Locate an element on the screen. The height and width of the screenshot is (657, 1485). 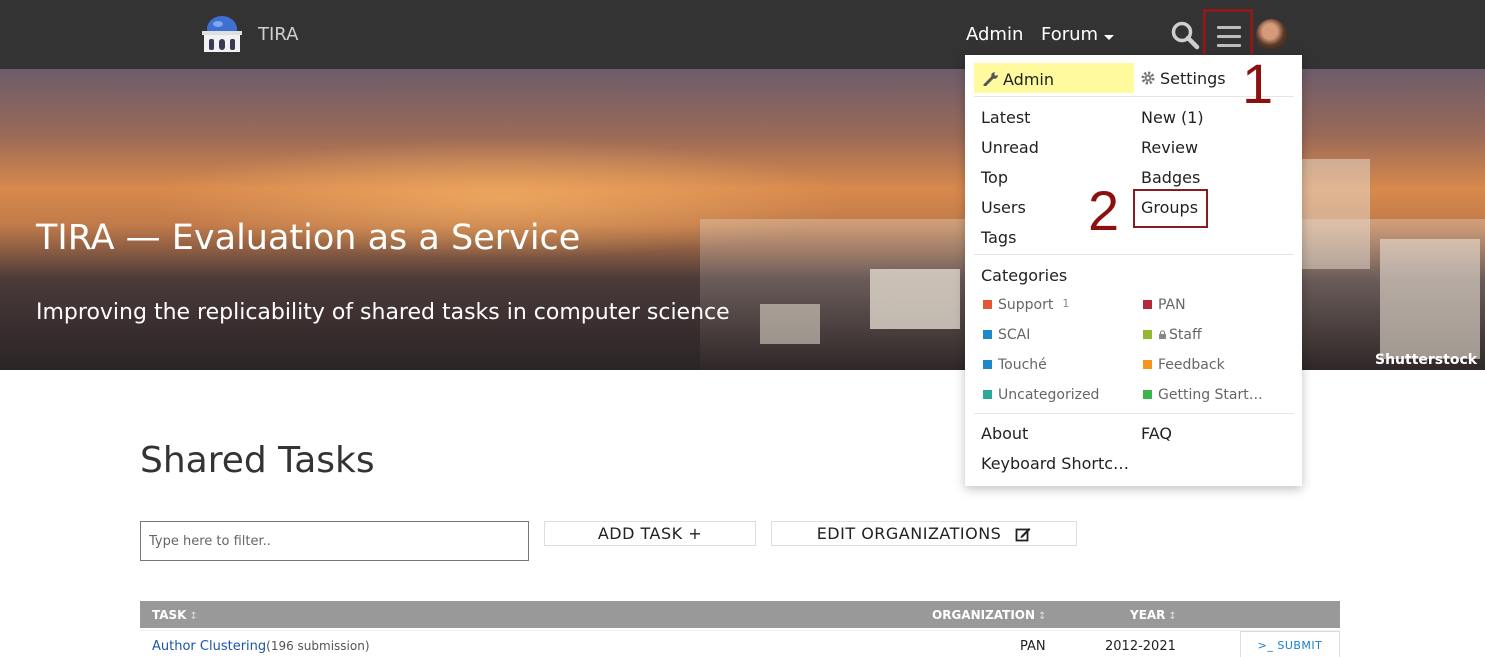
menu-item-settings: Settings is located at coordinates (1183, 78).